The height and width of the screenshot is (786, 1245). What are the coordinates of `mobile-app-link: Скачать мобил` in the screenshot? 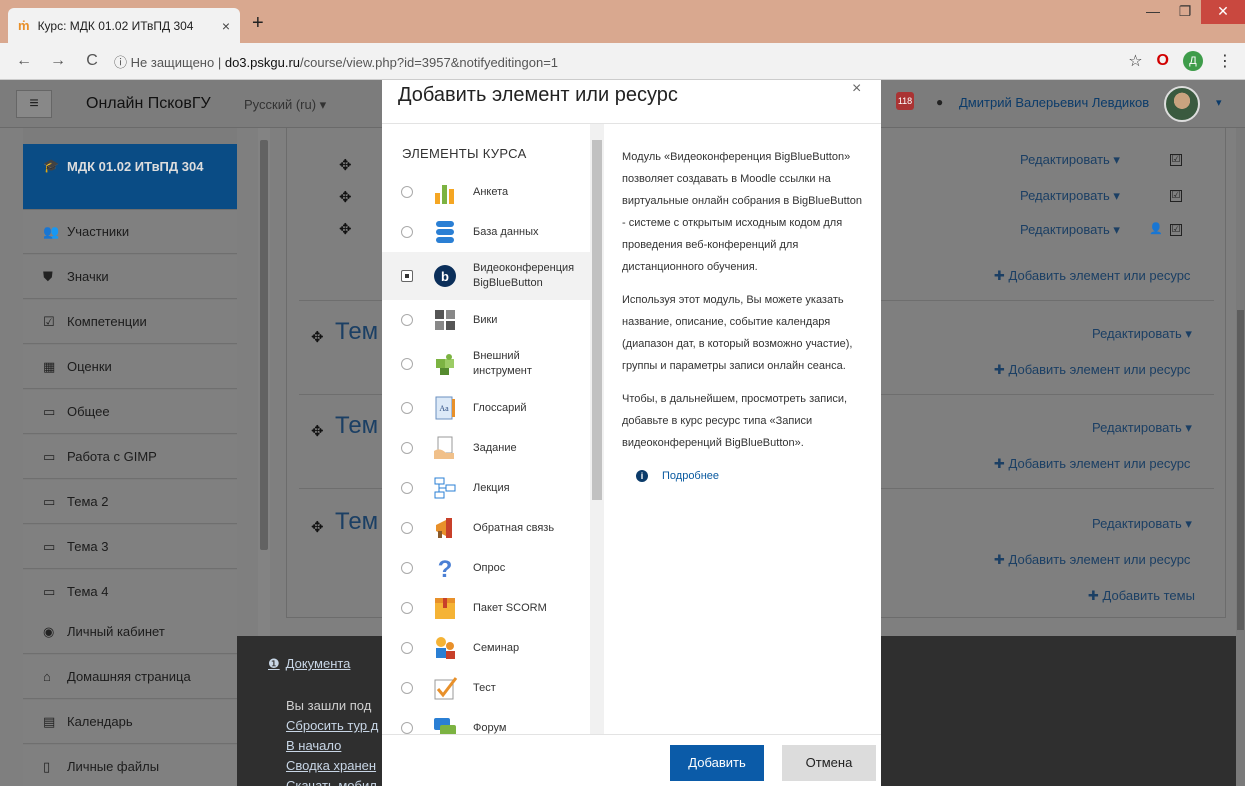 It's located at (331, 782).